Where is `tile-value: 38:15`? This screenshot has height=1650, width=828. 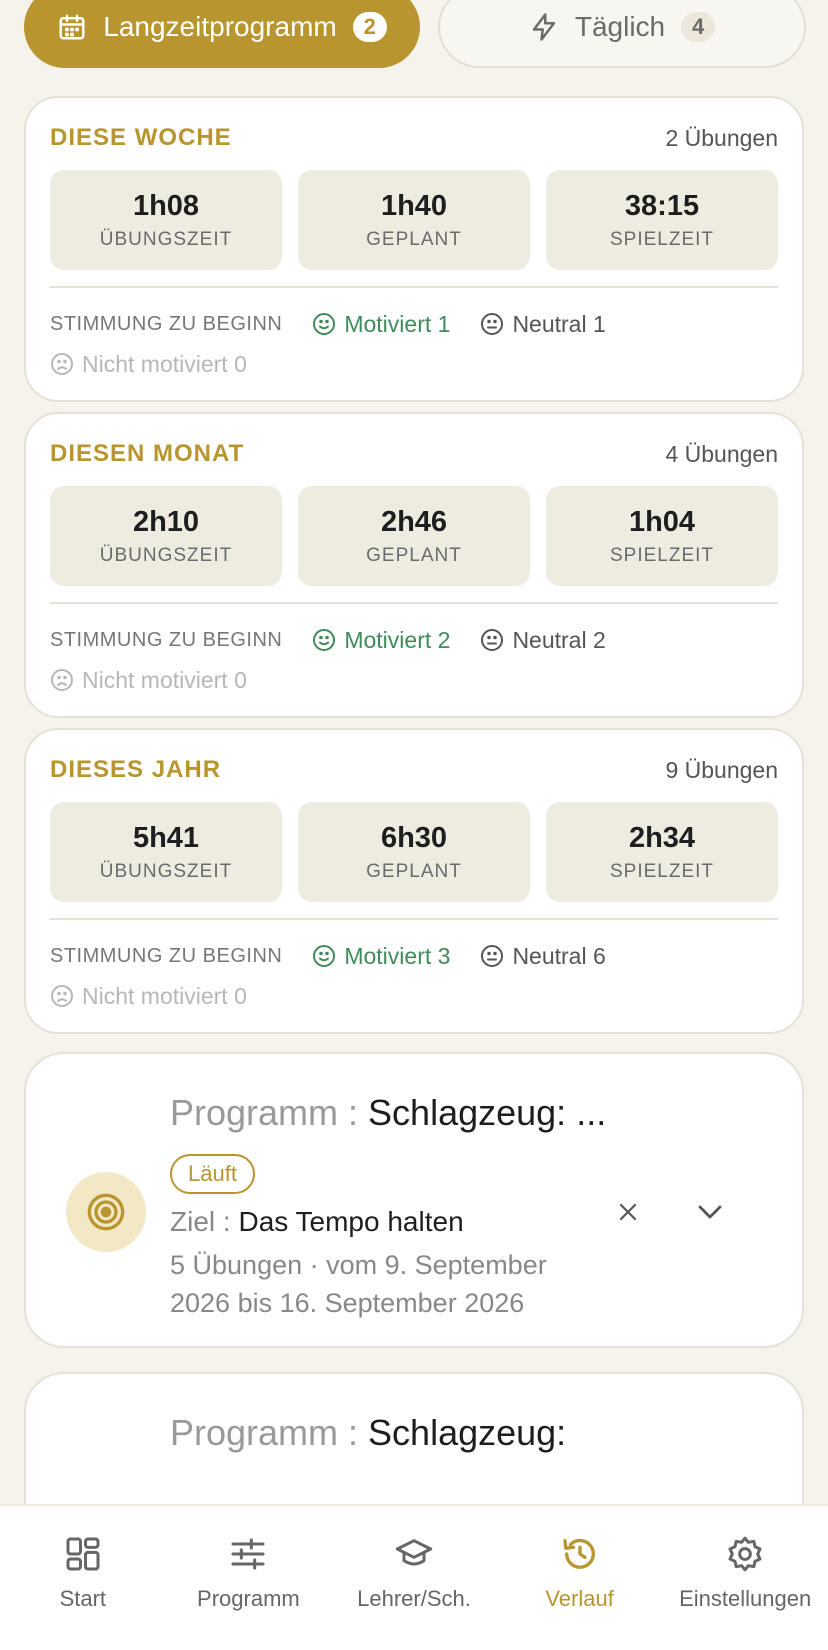 tile-value: 38:15 is located at coordinates (662, 205).